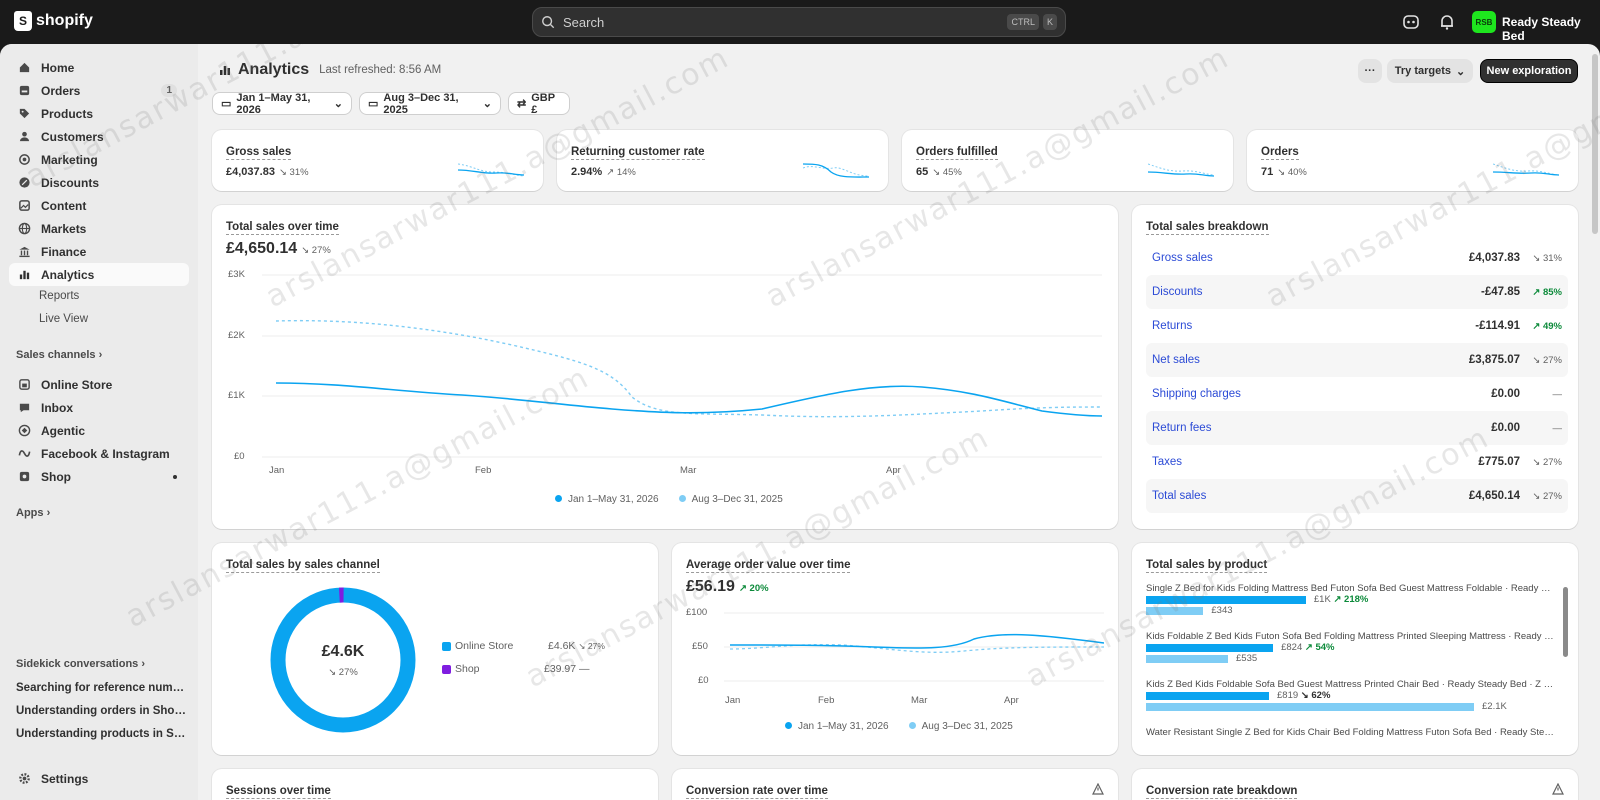 This screenshot has height=800, width=1600. What do you see at coordinates (80, 664) in the screenshot?
I see `sidekick-heading: Sidekick conversations ›` at bounding box center [80, 664].